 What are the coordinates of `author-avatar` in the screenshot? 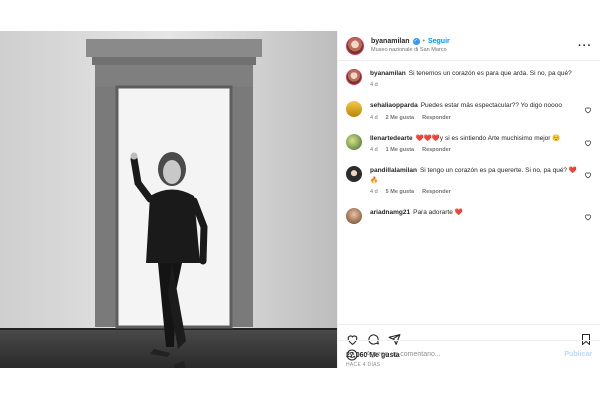 It's located at (355, 45).